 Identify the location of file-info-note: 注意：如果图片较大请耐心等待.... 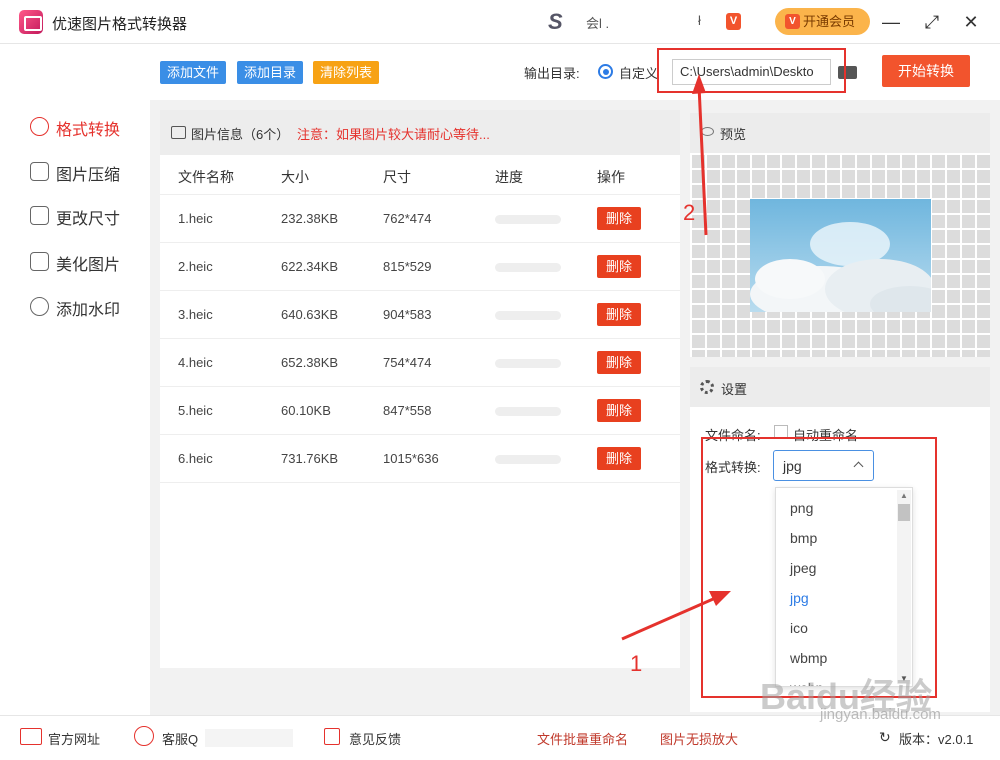
(393, 134).